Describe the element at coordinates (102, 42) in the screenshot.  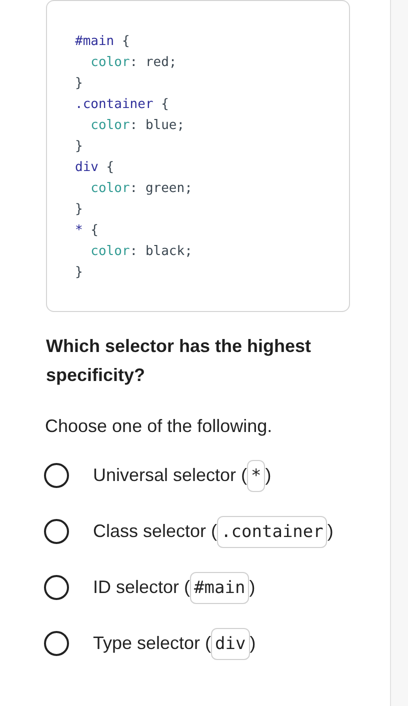
I see `code-line: #main {` at that location.